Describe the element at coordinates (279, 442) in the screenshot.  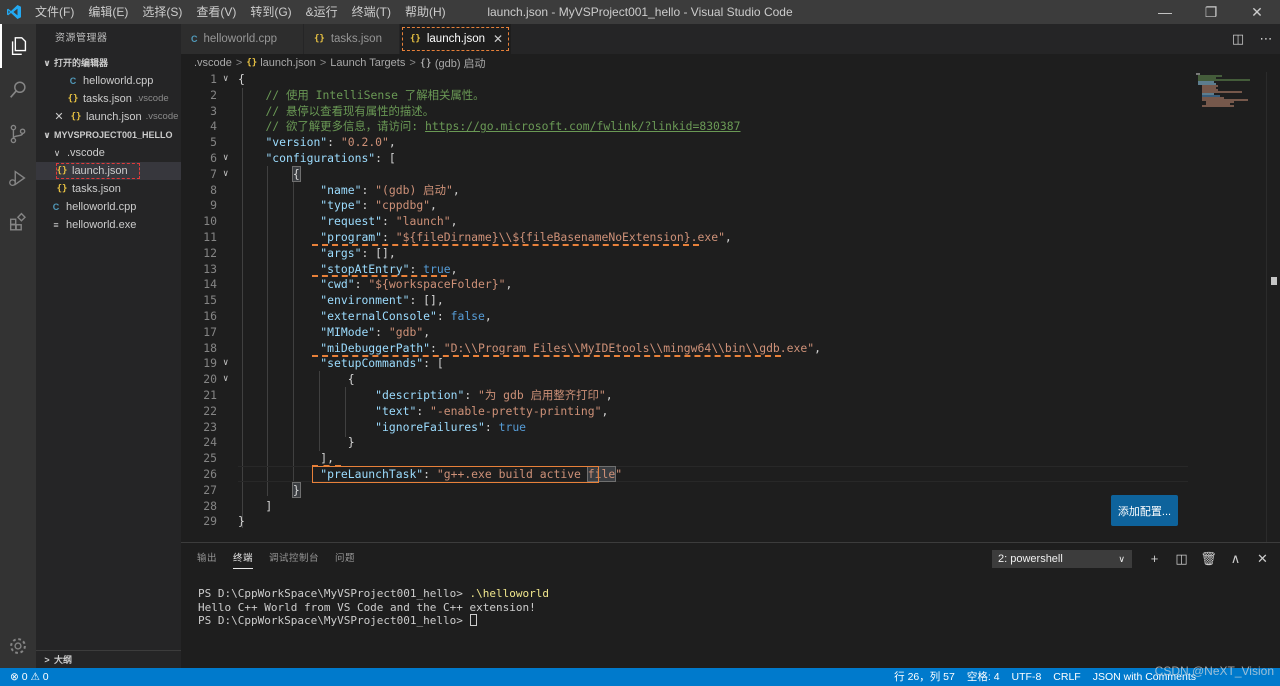
I see `code-line: 24 }` at that location.